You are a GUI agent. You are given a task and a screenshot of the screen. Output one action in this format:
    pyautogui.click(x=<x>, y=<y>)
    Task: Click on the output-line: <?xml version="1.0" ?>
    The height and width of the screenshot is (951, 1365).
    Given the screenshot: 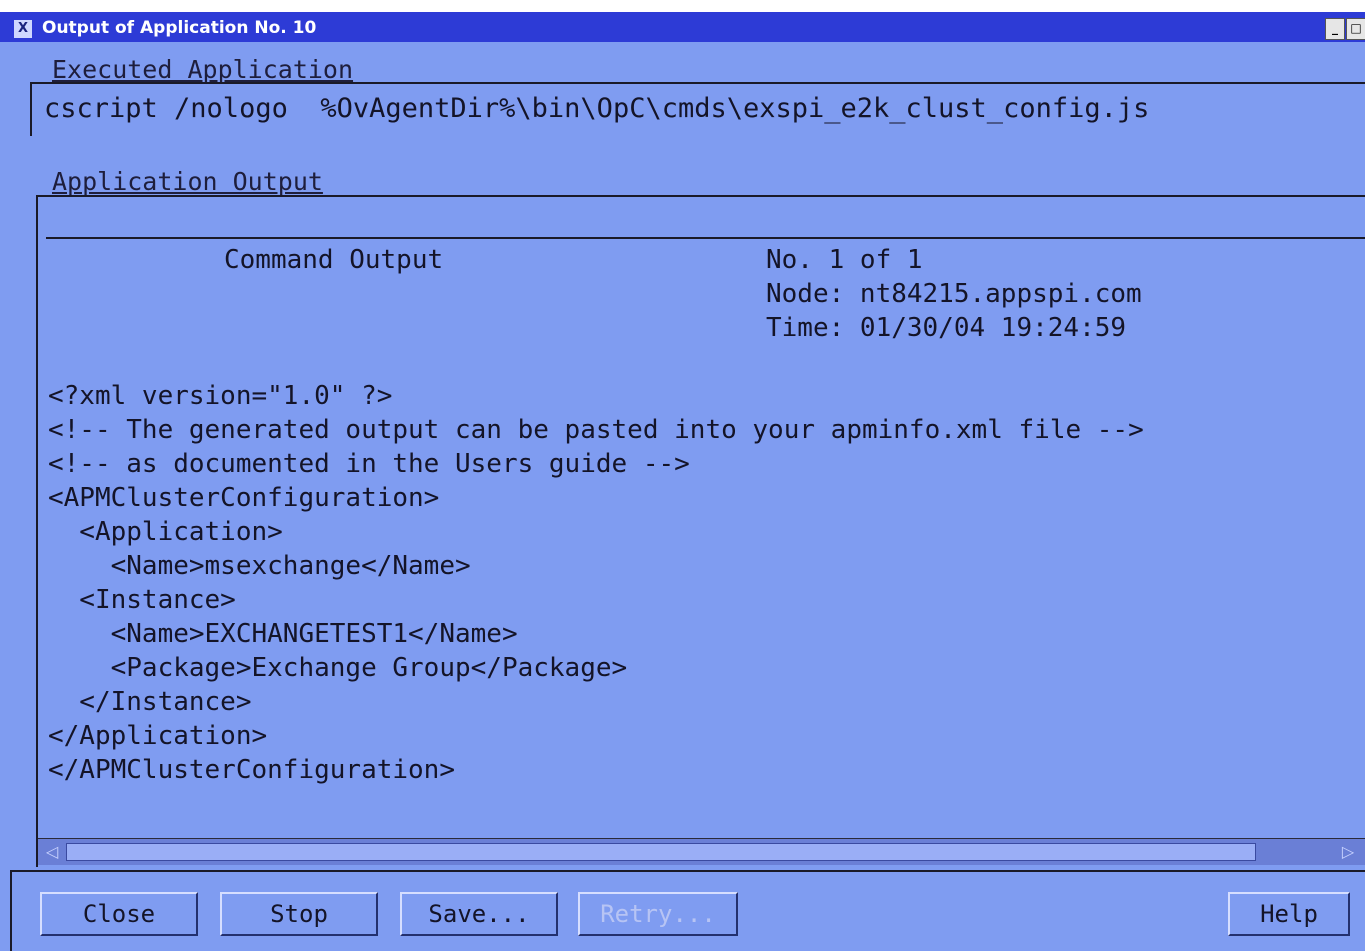 What is the action you would take?
    pyautogui.click(x=220, y=396)
    